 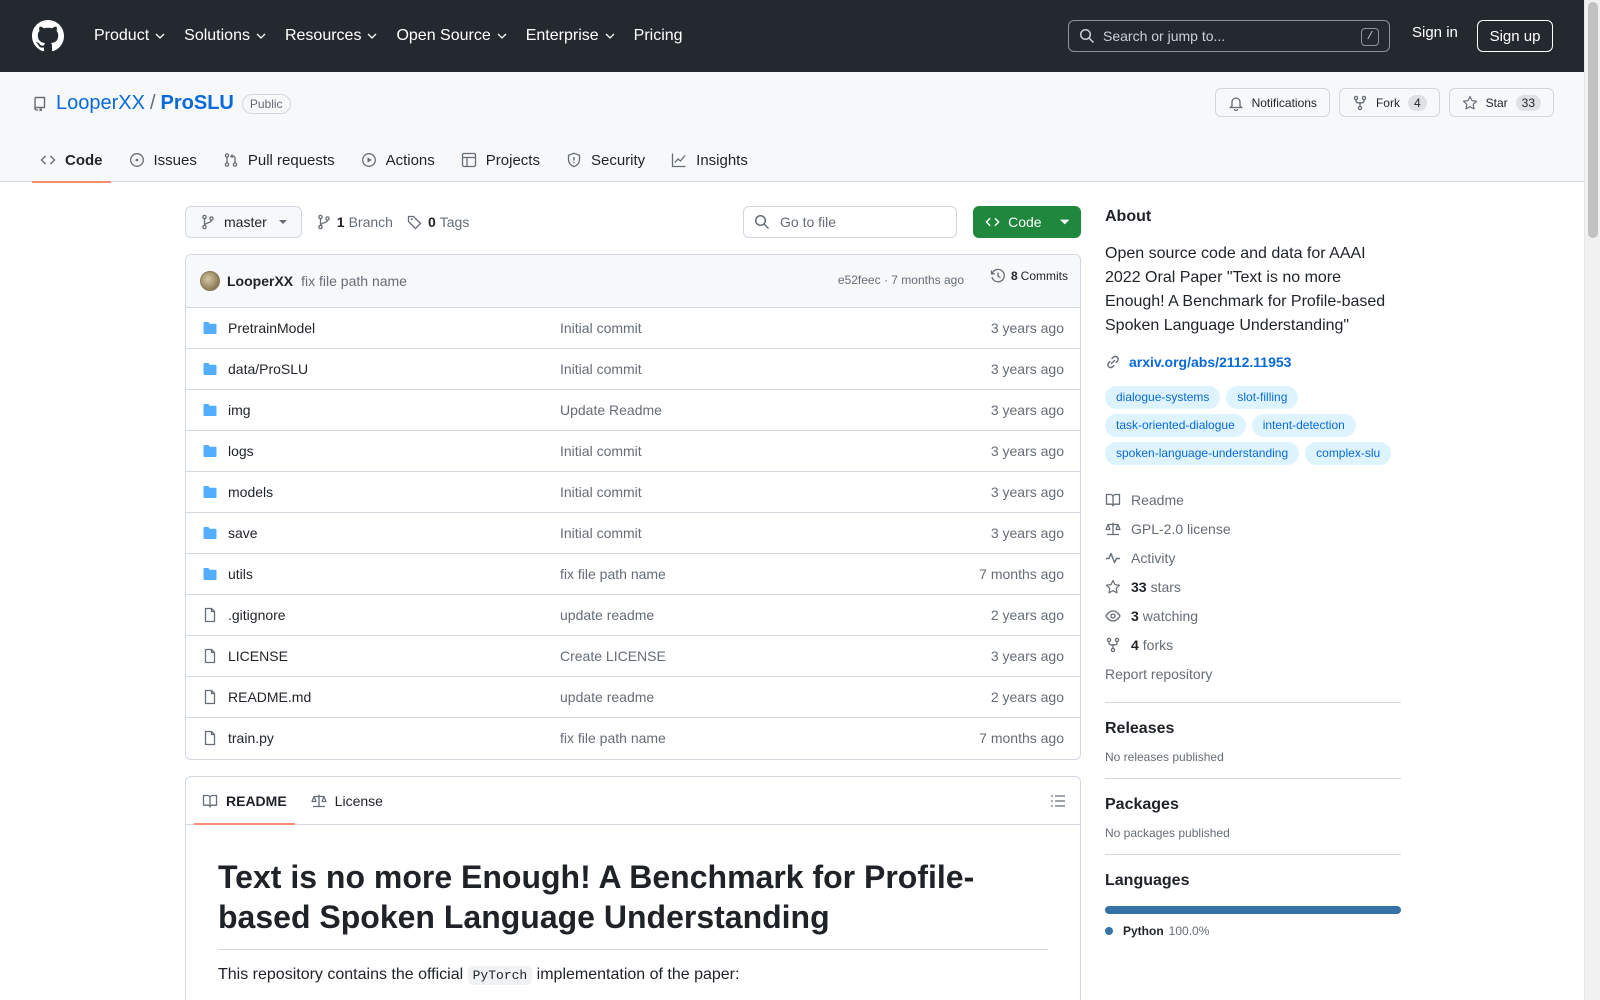 I want to click on repo-title: LooperXX / ProSLU Public, so click(x=161, y=103).